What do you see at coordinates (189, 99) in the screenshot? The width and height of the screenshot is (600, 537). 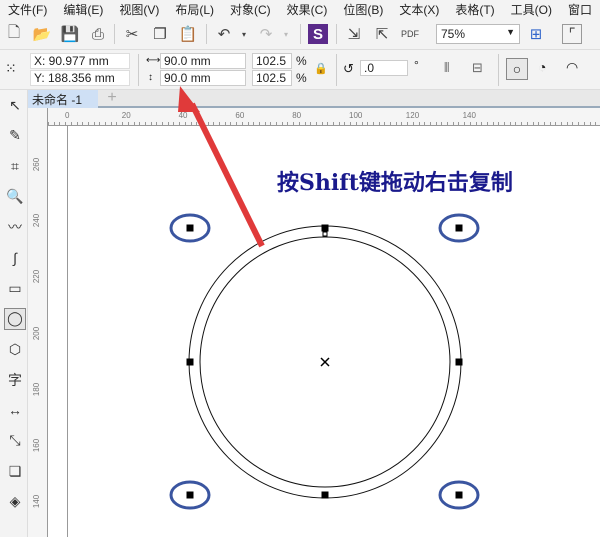 I see `arrow-head` at bounding box center [189, 99].